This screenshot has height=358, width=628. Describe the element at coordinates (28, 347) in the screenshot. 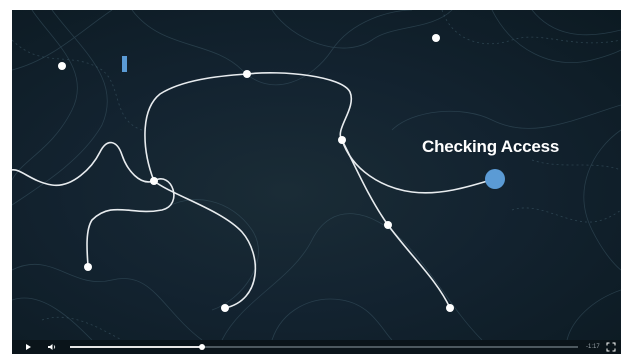

I see `play-icon` at that location.